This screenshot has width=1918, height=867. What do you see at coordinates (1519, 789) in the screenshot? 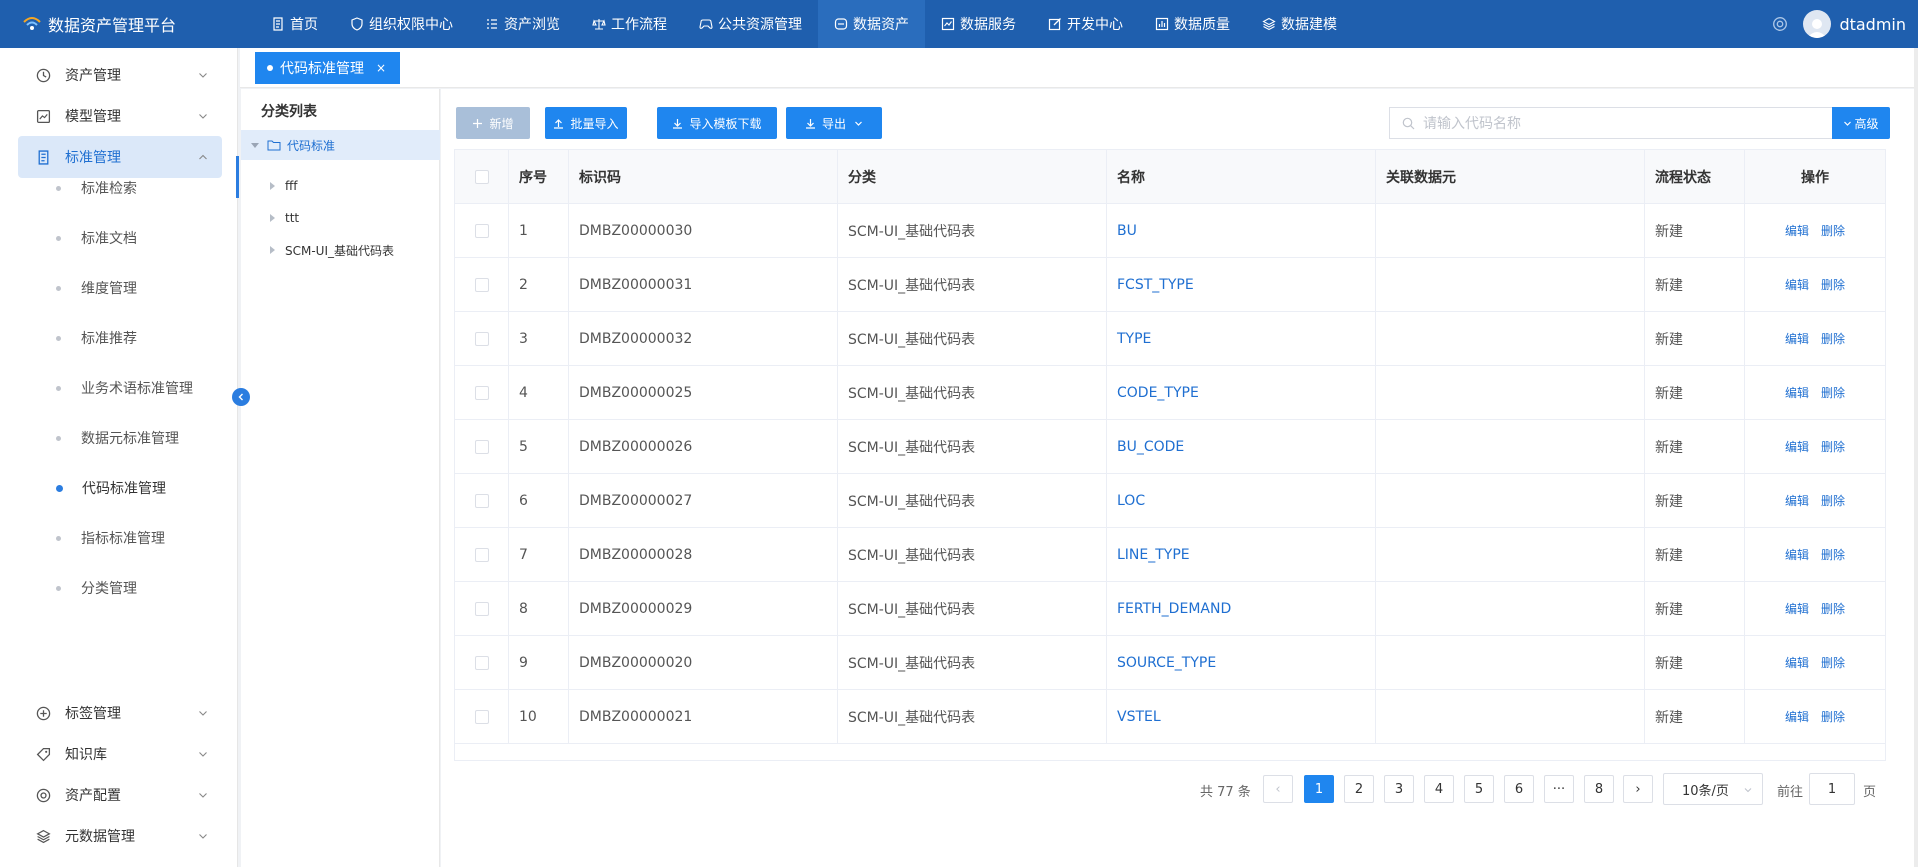
I see `page-button: 6` at bounding box center [1519, 789].